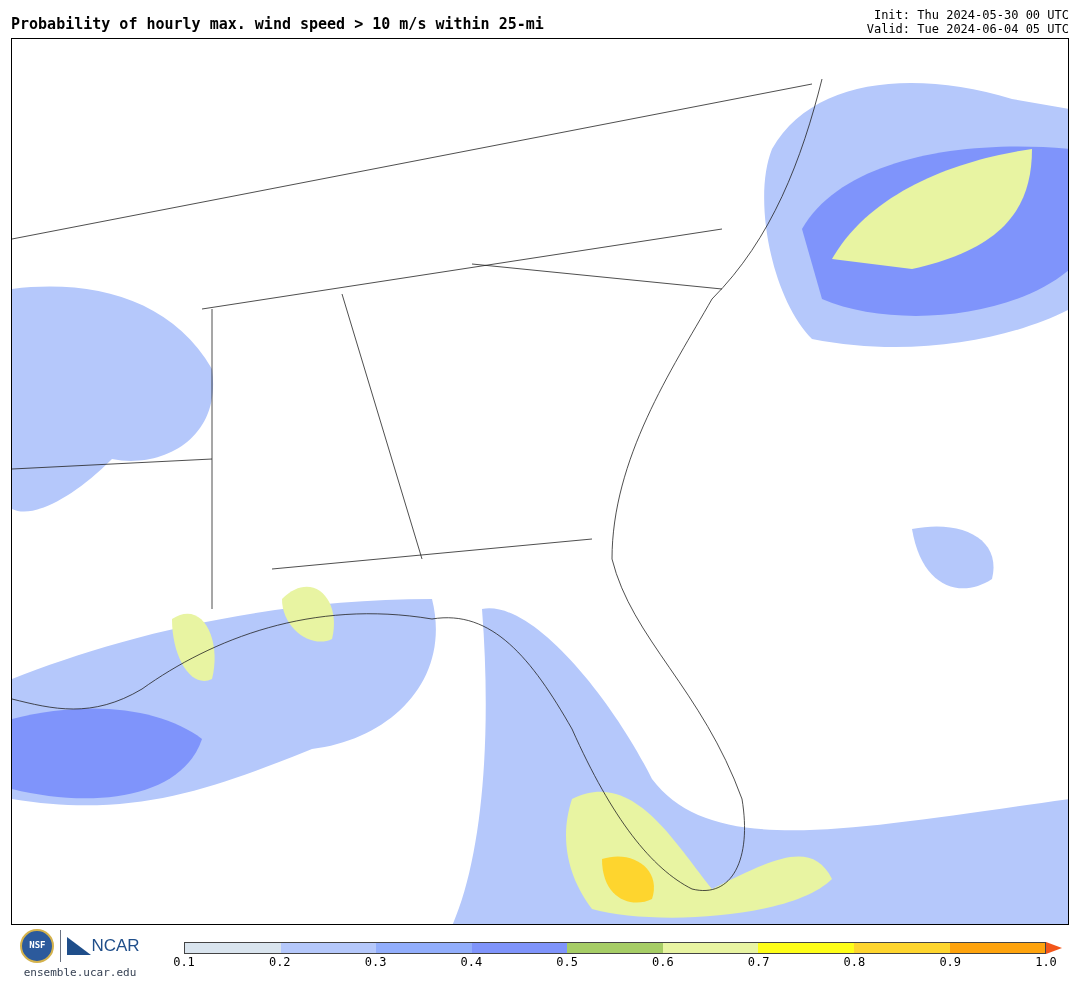  Describe the element at coordinates (950, 962) in the screenshot. I see `tick-label: 0.9` at that location.